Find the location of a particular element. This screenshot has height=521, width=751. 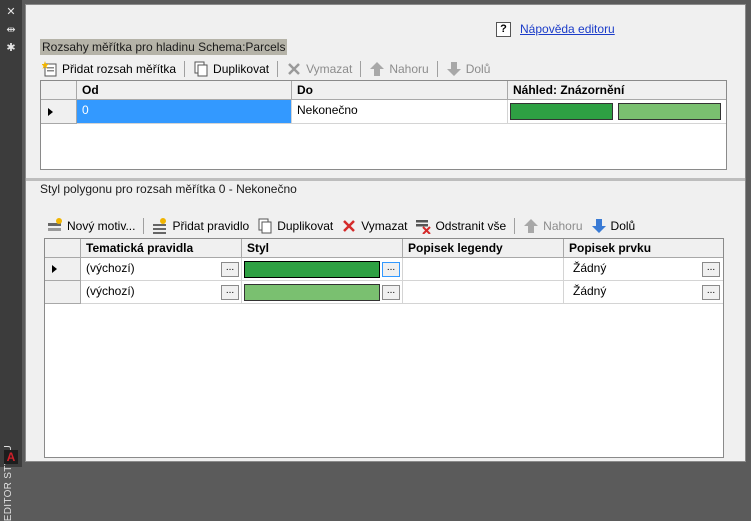

settings-icon: ✱ is located at coordinates (11, 48).